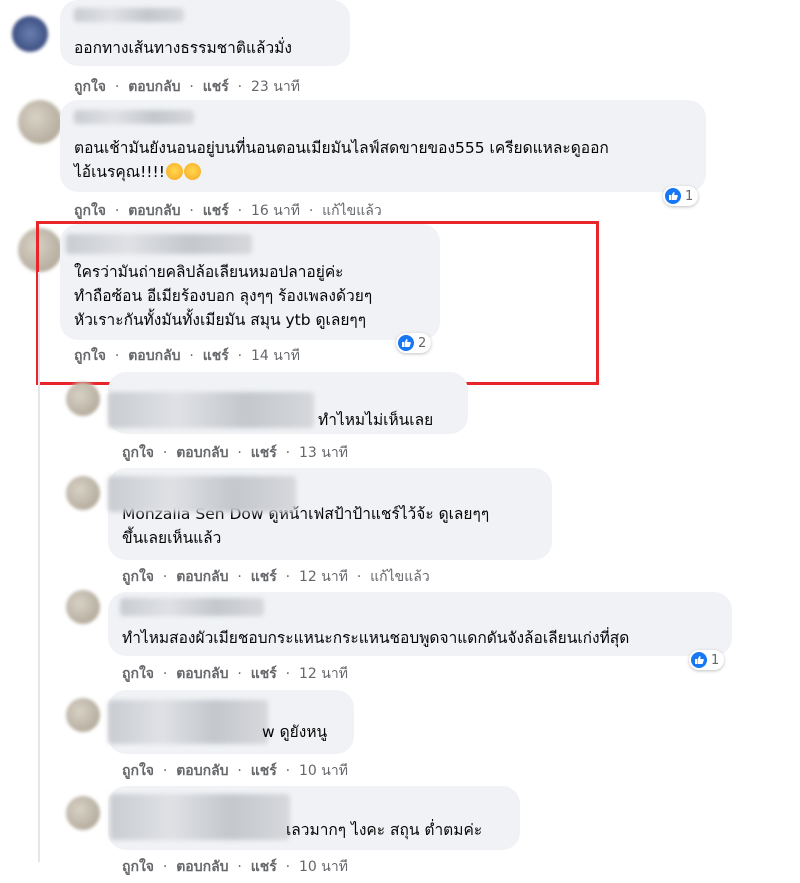  What do you see at coordinates (172, 538) in the screenshot?
I see `comment-line: ขึ้นเลยเห็นแล้ว` at bounding box center [172, 538].